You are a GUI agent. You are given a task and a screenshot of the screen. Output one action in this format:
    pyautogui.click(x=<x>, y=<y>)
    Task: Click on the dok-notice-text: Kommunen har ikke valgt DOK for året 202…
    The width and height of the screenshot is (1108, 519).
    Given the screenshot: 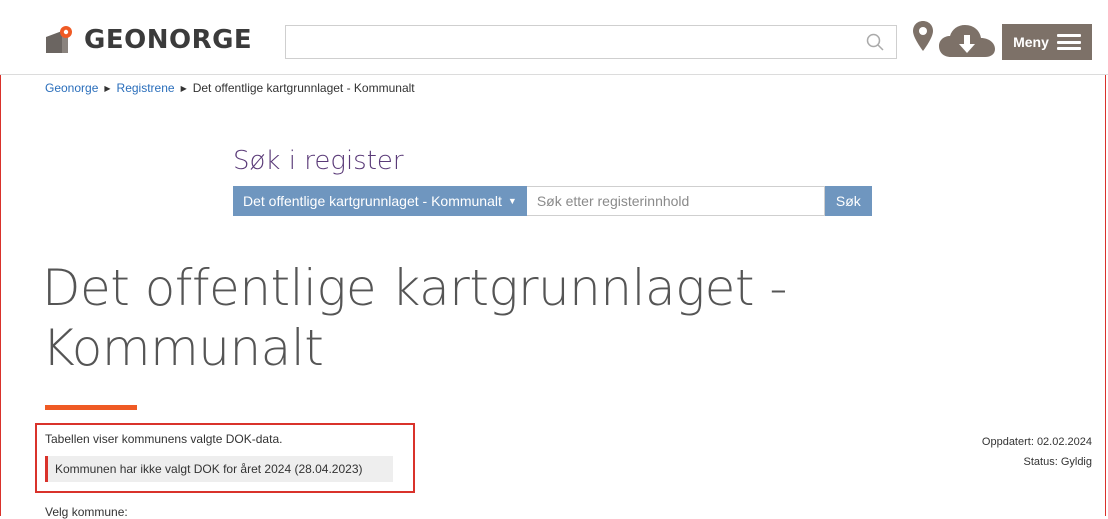 What is the action you would take?
    pyautogui.click(x=209, y=469)
    